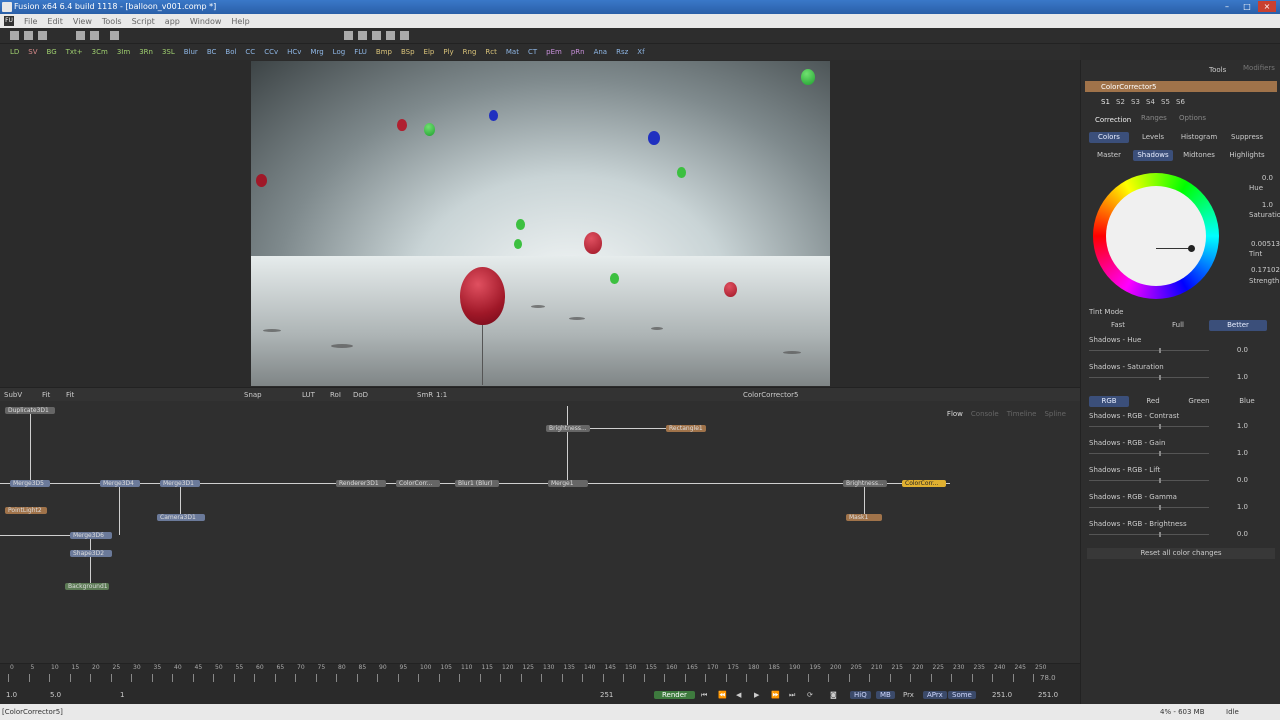 Image resolution: width=1280 pixels, height=720 pixels. Describe the element at coordinates (294, 52) in the screenshot. I see `tool-button-hcv: HCv` at that location.